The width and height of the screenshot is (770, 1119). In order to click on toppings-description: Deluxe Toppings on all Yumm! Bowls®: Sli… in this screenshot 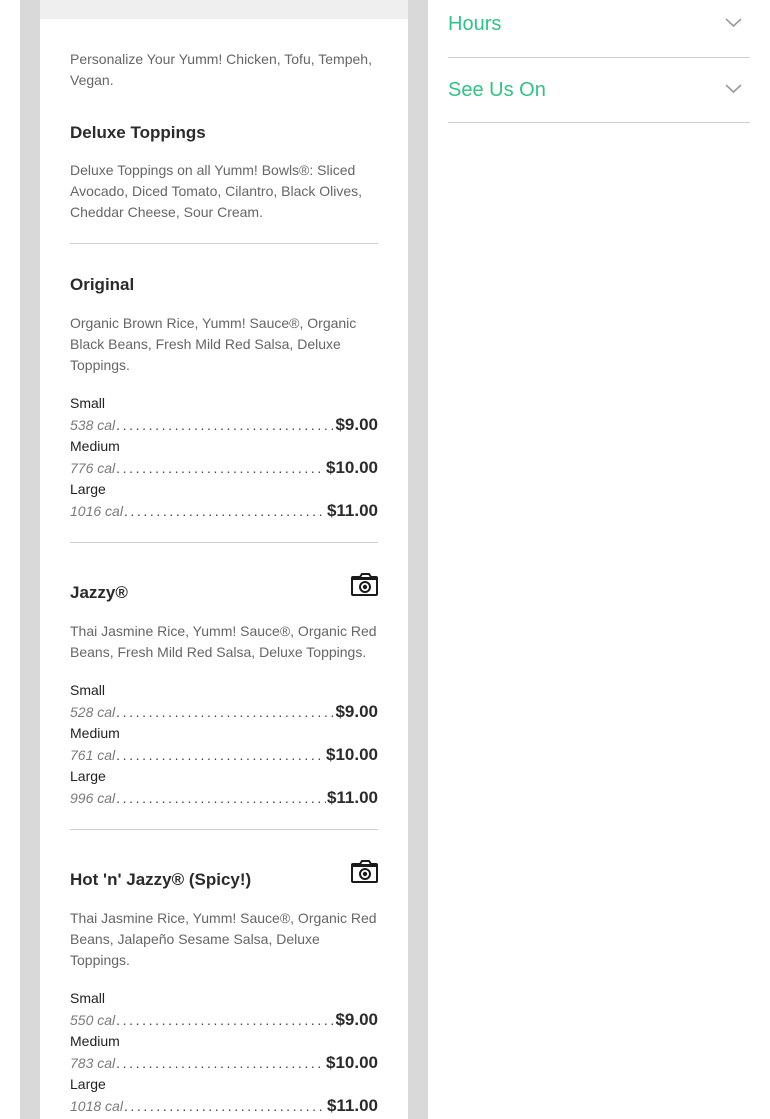, I will do `click(216, 191)`.